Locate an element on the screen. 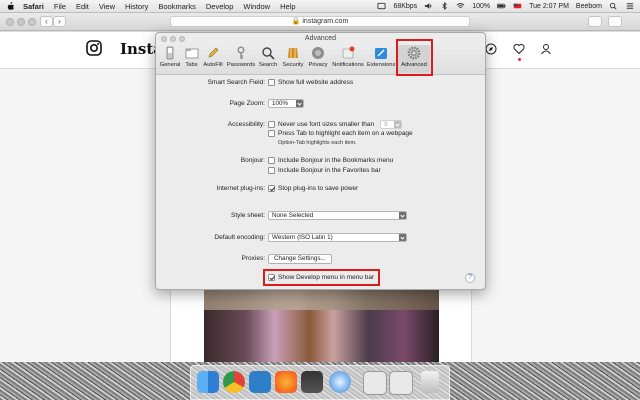 The width and height of the screenshot is (640, 400). tab-notifications: Notifications is located at coordinates (348, 59).